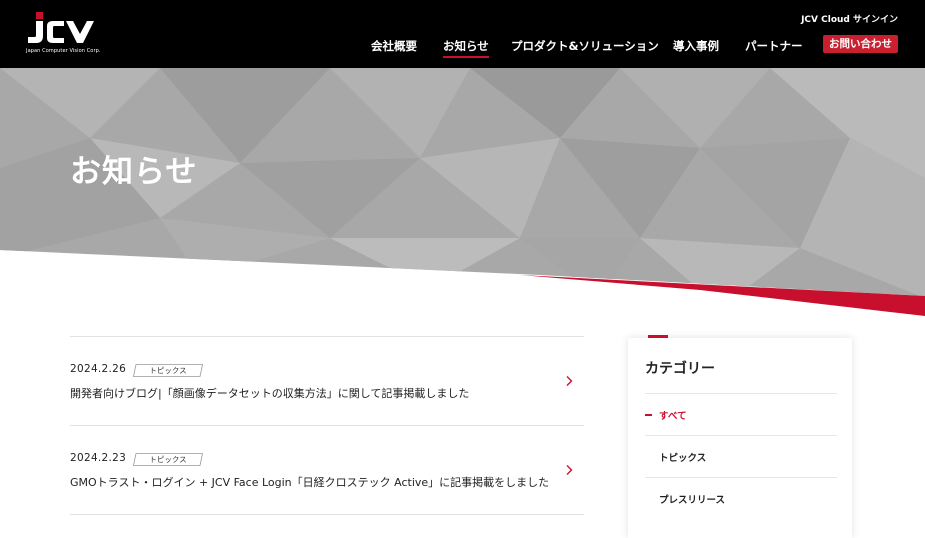  Describe the element at coordinates (860, 44) in the screenshot. I see `contact-button: お問い合わせ` at that location.